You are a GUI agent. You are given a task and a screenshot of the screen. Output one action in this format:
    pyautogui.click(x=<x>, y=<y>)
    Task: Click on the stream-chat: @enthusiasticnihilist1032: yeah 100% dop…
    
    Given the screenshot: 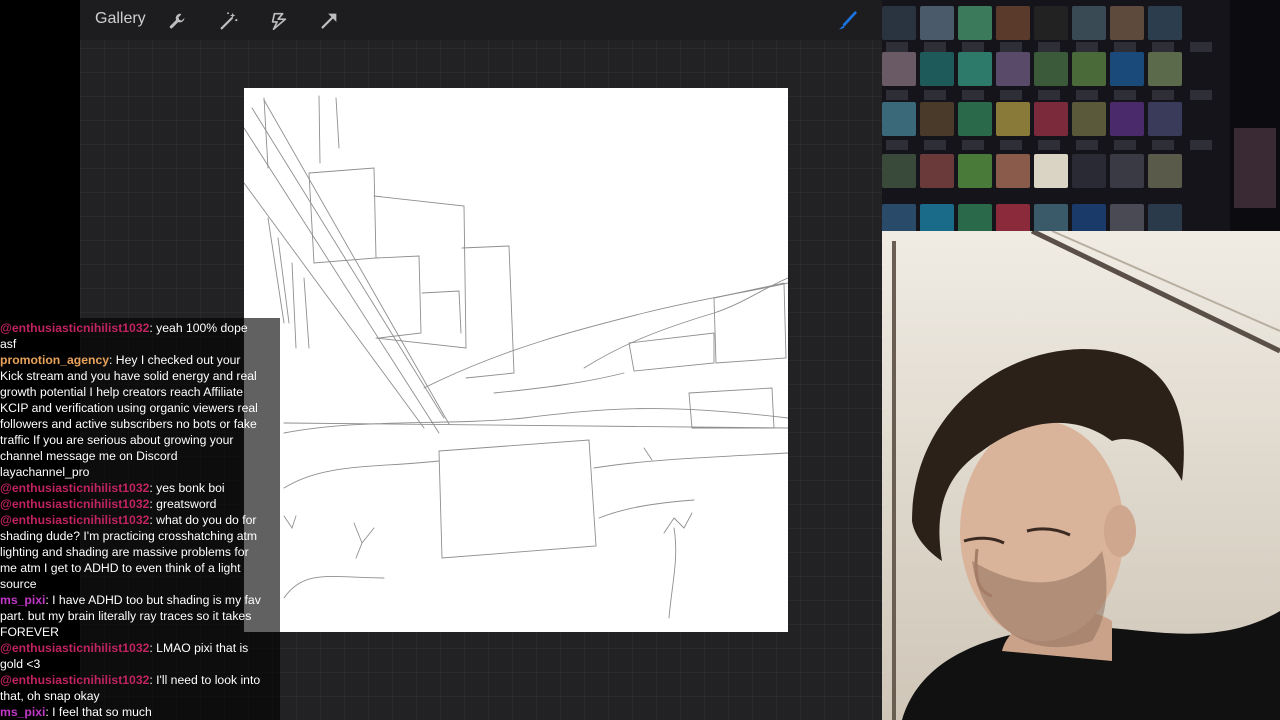 What is the action you would take?
    pyautogui.click(x=140, y=519)
    